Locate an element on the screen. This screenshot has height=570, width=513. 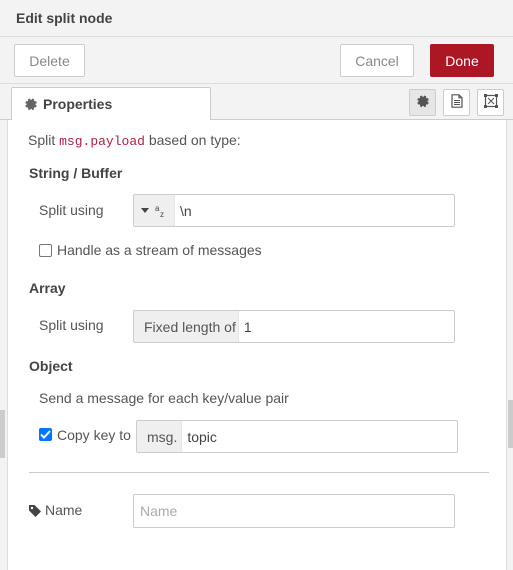
copy-key-label: Copy key to is located at coordinates (94, 435).